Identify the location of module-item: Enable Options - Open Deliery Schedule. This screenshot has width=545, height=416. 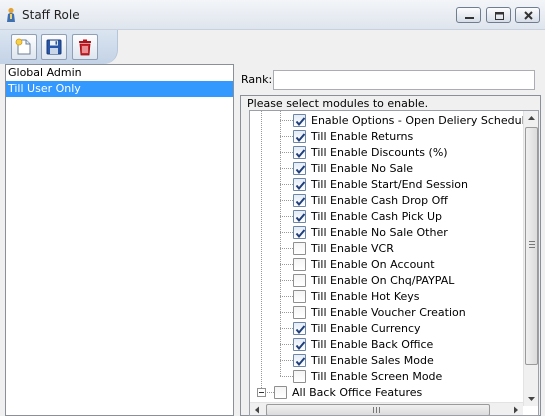
(390, 120).